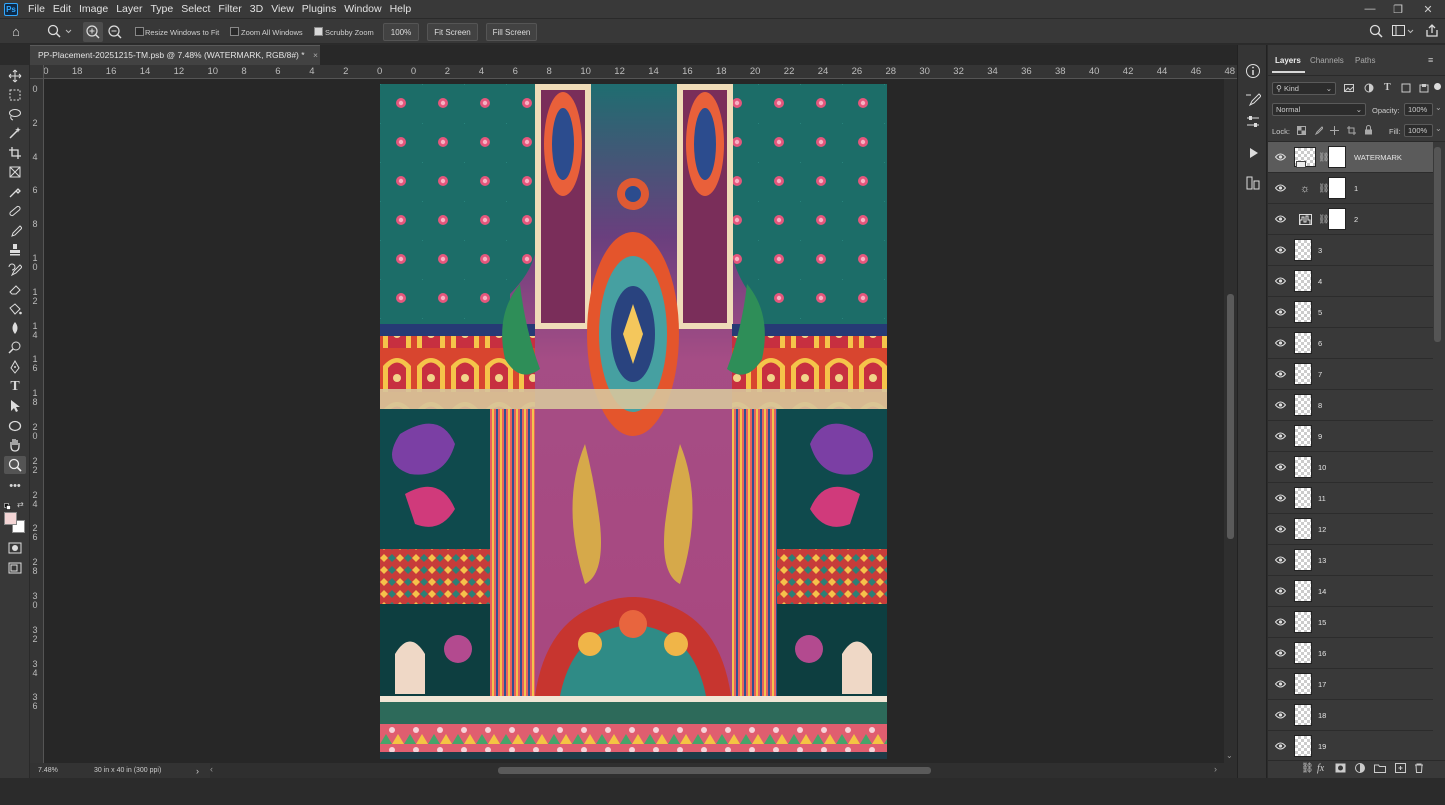 This screenshot has height=805, width=1445. I want to click on vertical-scrollbar: ⌄, so click(1230, 421).